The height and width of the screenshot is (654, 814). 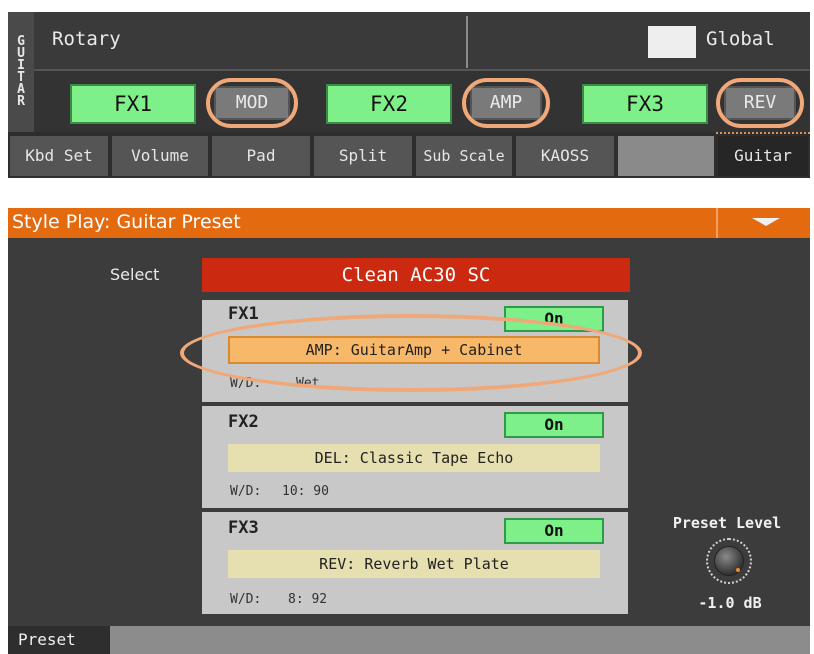 I want to click on tab-sub-scale: Sub Scale, so click(x=464, y=156).